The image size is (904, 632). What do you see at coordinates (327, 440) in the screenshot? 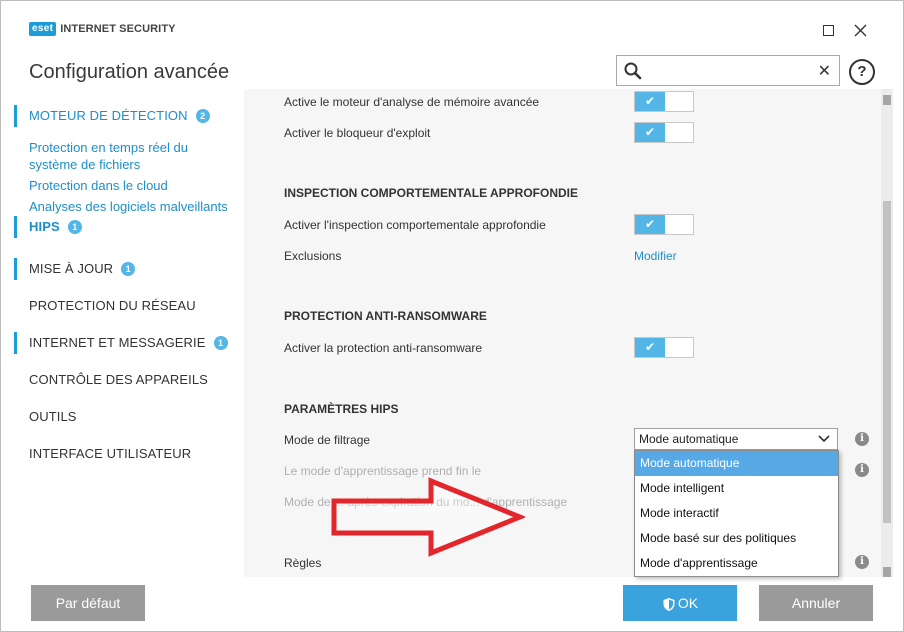
I see `filter-mode-label: Mode de filtrage` at bounding box center [327, 440].